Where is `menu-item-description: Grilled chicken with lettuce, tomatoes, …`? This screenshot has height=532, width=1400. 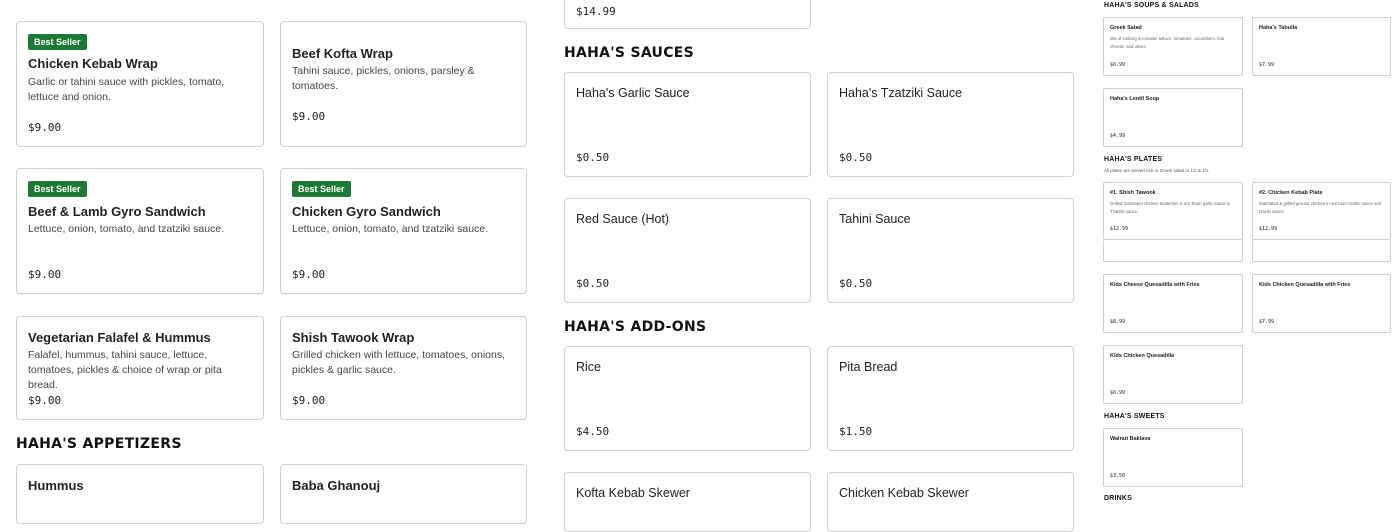 menu-item-description: Grilled chicken with lettuce, tomatoes, … is located at coordinates (399, 362).